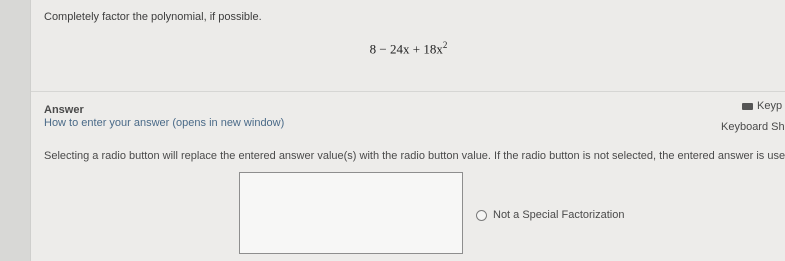 This screenshot has height=261, width=785. What do you see at coordinates (753, 127) in the screenshot?
I see `keyboard-shortcuts-link: Keyboard Shor` at bounding box center [753, 127].